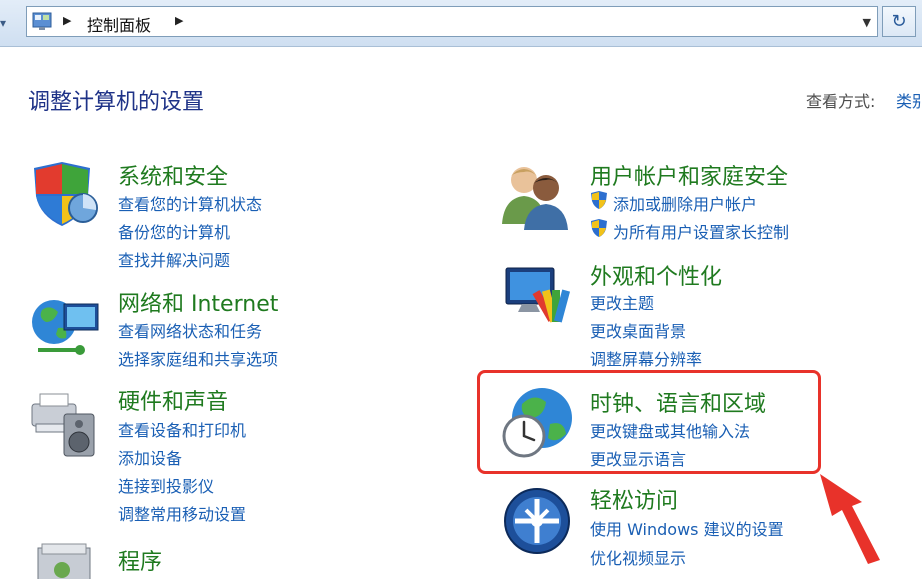 The image size is (922, 579). What do you see at coordinates (173, 400) in the screenshot?
I see `category-hardware-sound: 硬件和声音` at bounding box center [173, 400].